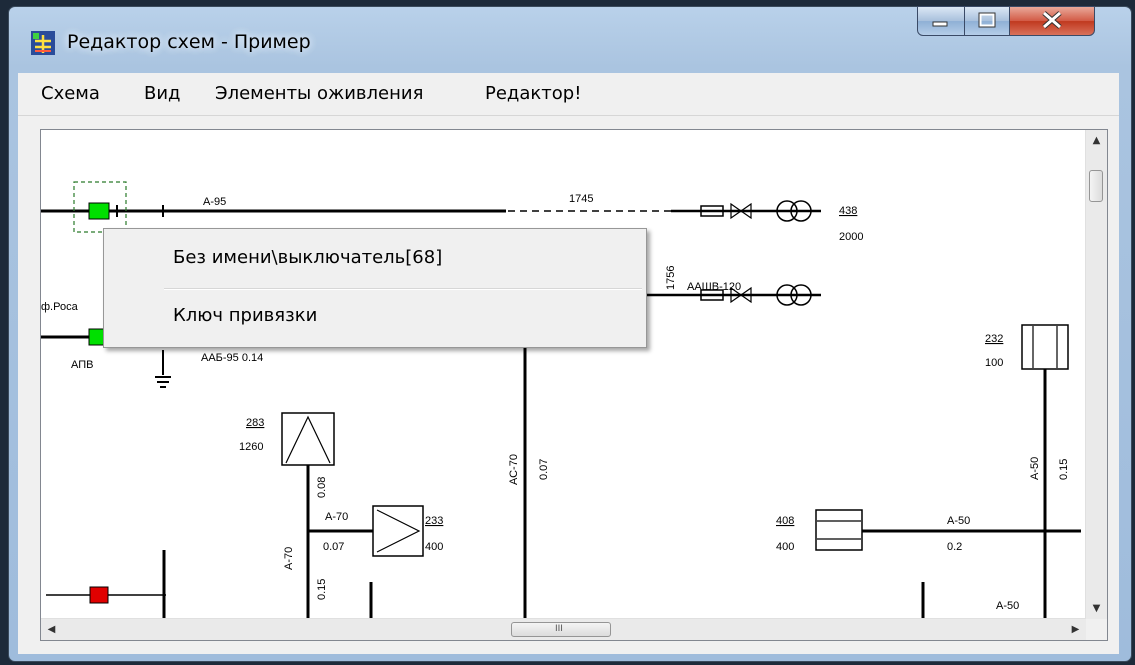 Image resolution: width=1135 pixels, height=665 pixels. Describe the element at coordinates (581, 199) in the screenshot. I see `label-1745: 1745` at that location.